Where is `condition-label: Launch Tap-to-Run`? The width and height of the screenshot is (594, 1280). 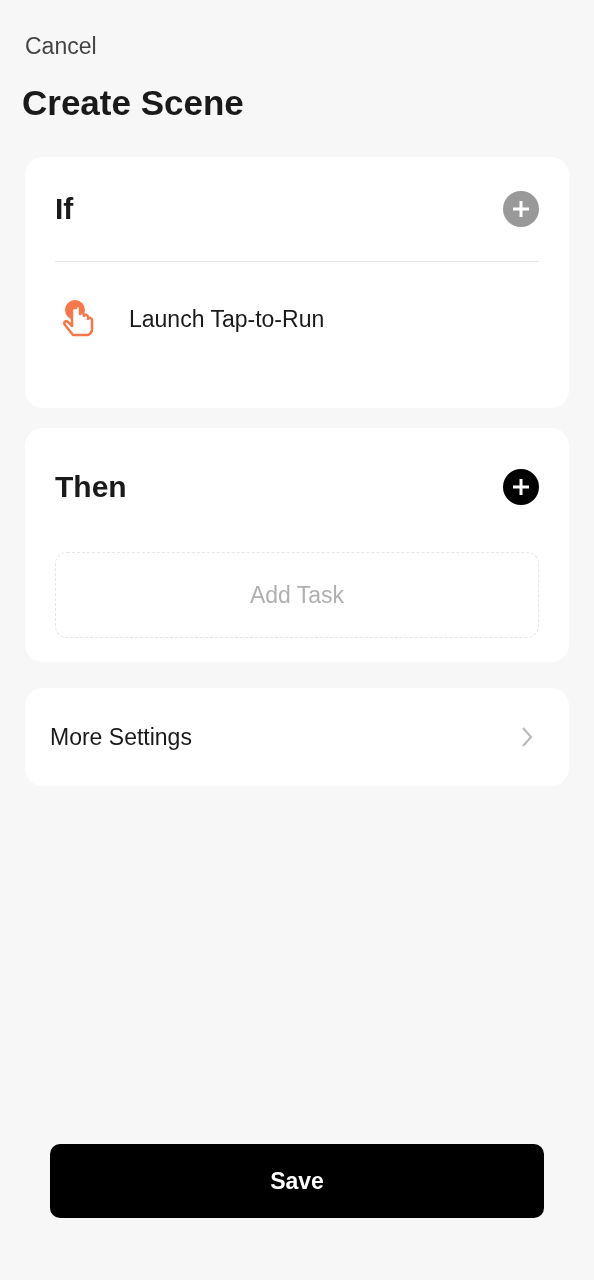 condition-label: Launch Tap-to-Run is located at coordinates (227, 319).